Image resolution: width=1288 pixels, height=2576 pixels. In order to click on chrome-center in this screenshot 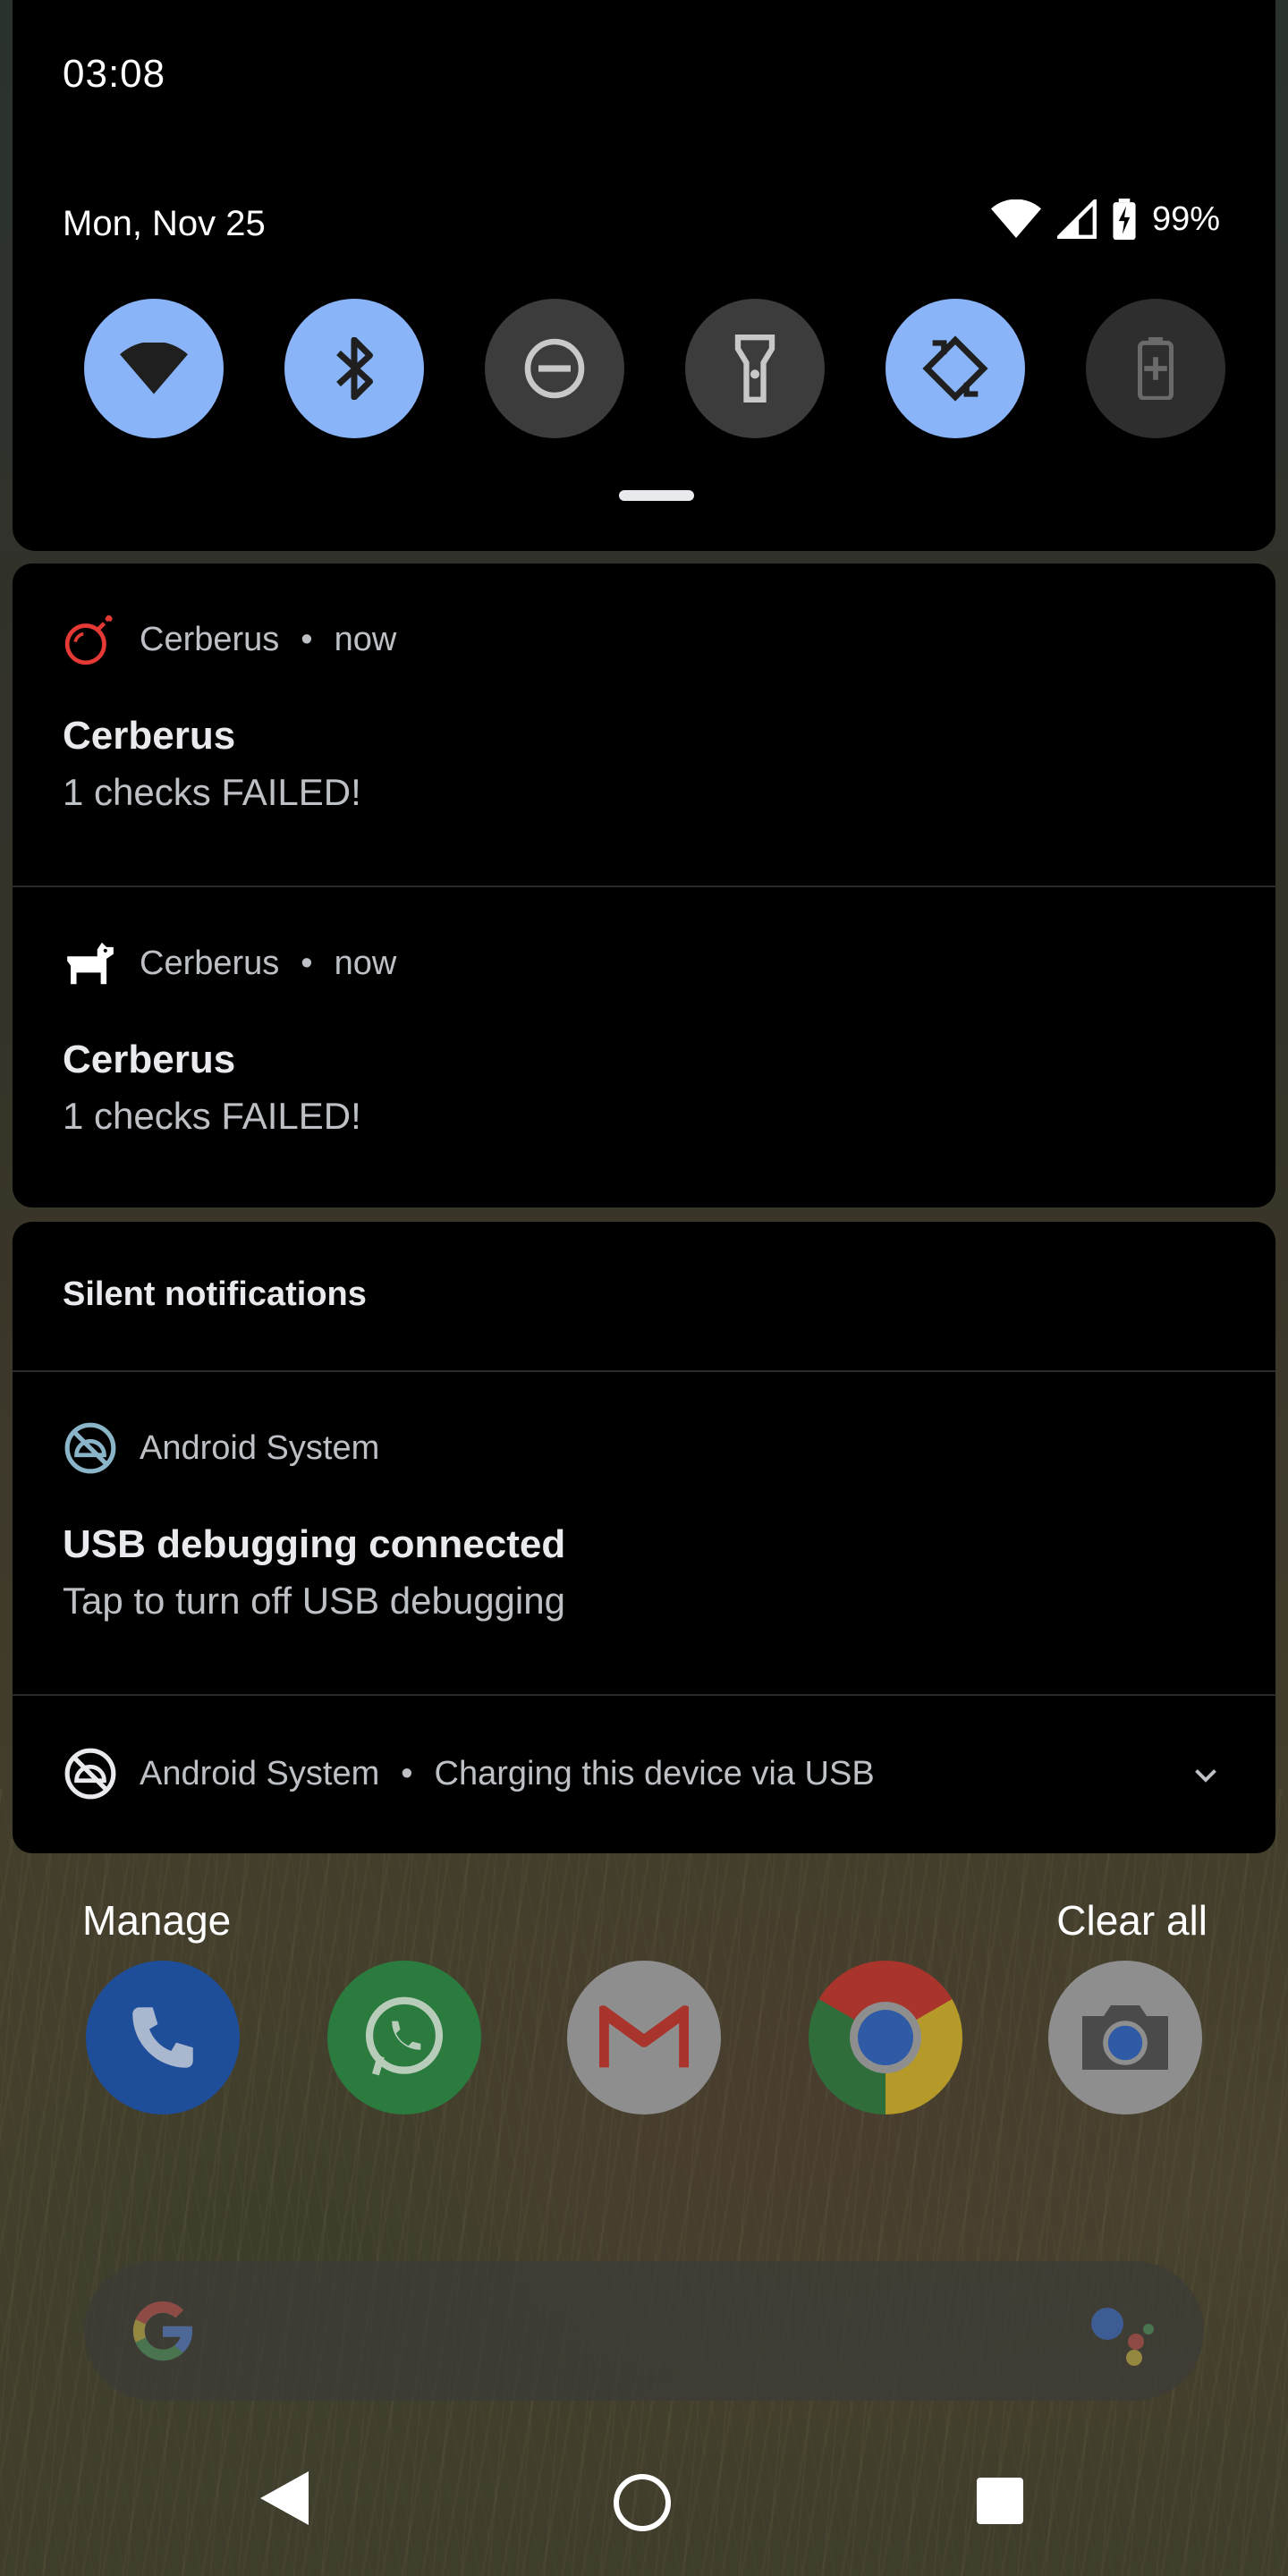, I will do `click(885, 2037)`.